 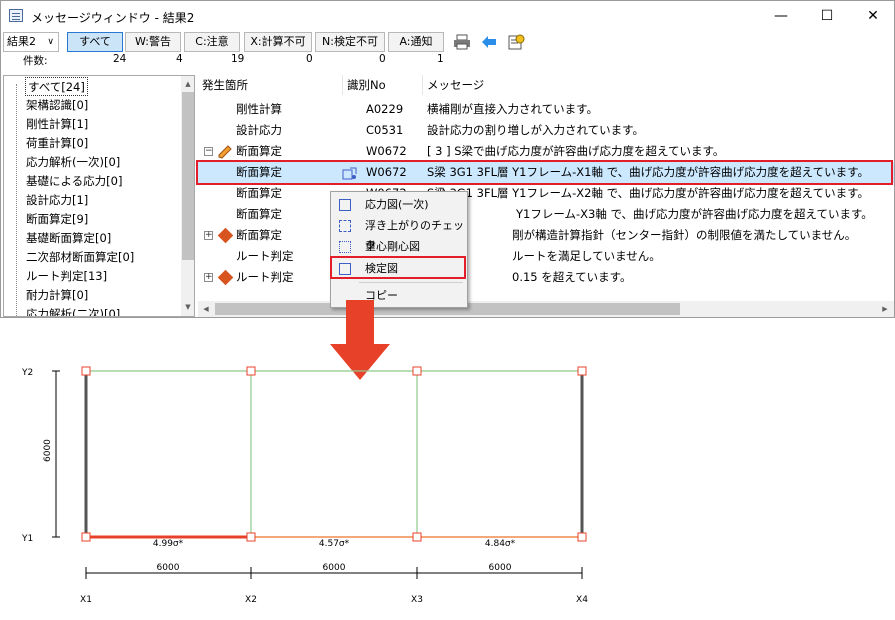 What do you see at coordinates (500, 544) in the screenshot?
I see `beam-value-3: 4.84σ*` at bounding box center [500, 544].